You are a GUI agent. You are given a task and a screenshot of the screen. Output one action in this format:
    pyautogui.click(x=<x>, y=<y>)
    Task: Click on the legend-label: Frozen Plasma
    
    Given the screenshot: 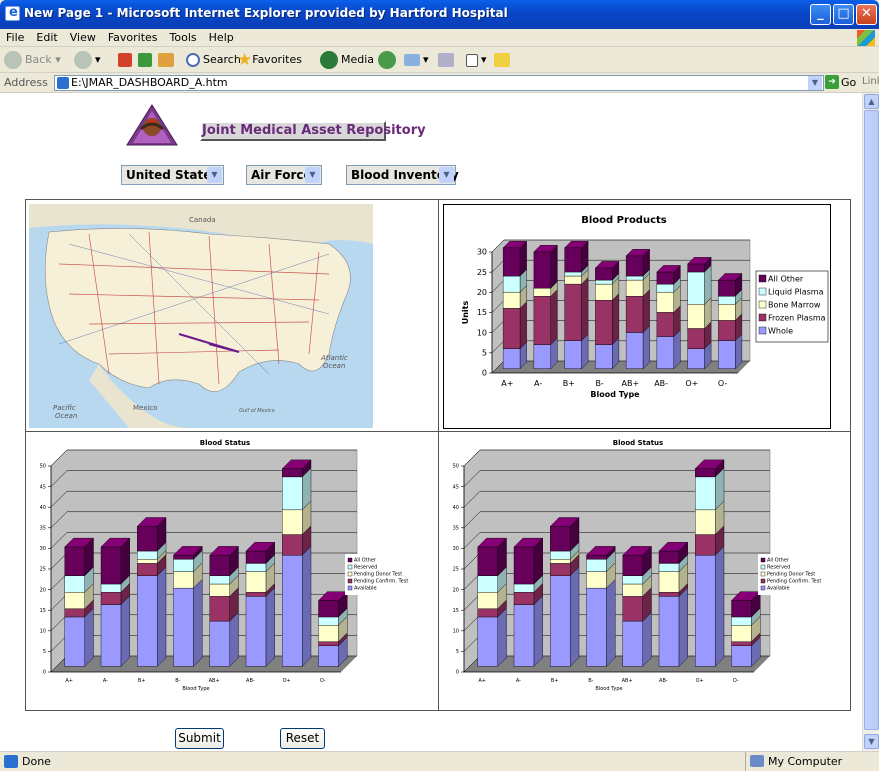 What is the action you would take?
    pyautogui.click(x=797, y=318)
    